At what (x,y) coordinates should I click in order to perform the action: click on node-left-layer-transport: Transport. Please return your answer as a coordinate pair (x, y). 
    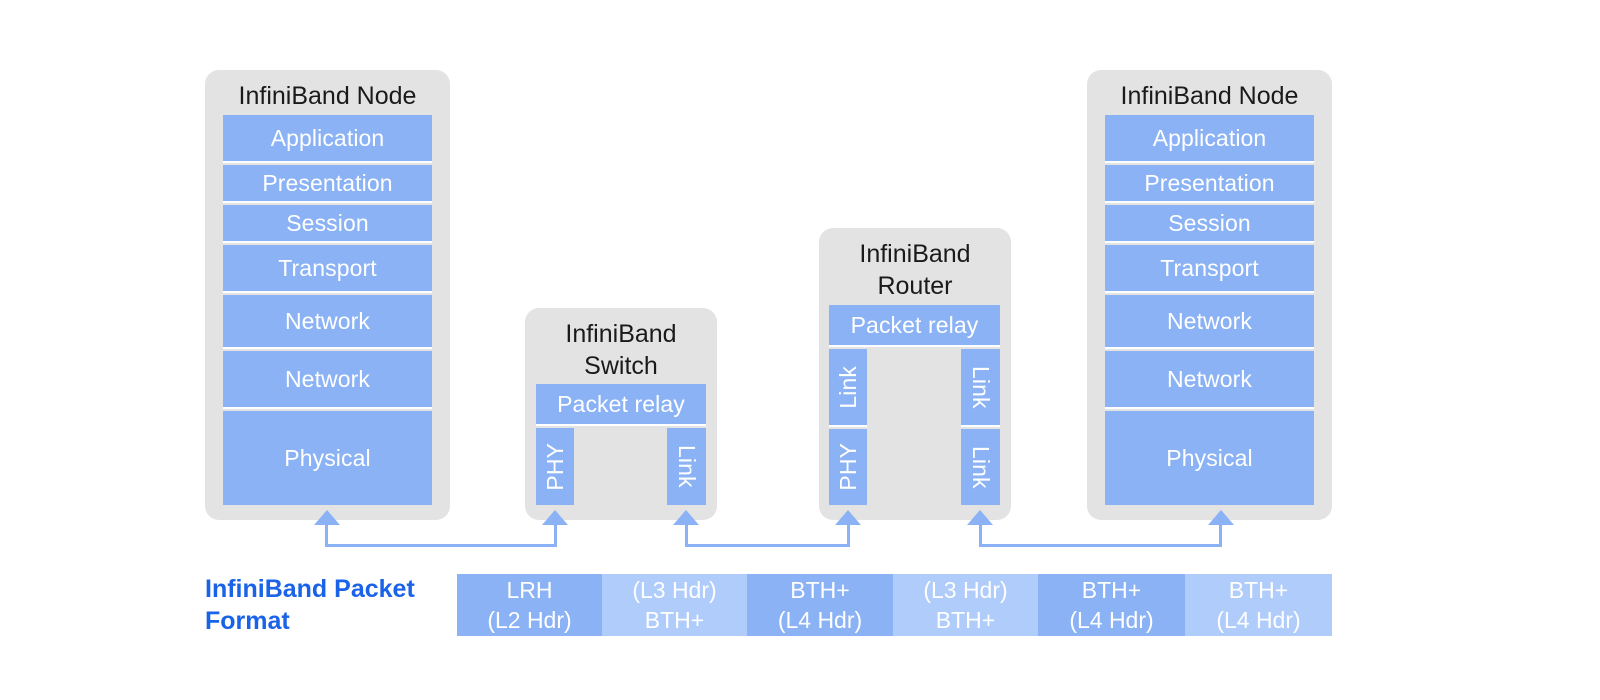
    Looking at the image, I should click on (327, 269).